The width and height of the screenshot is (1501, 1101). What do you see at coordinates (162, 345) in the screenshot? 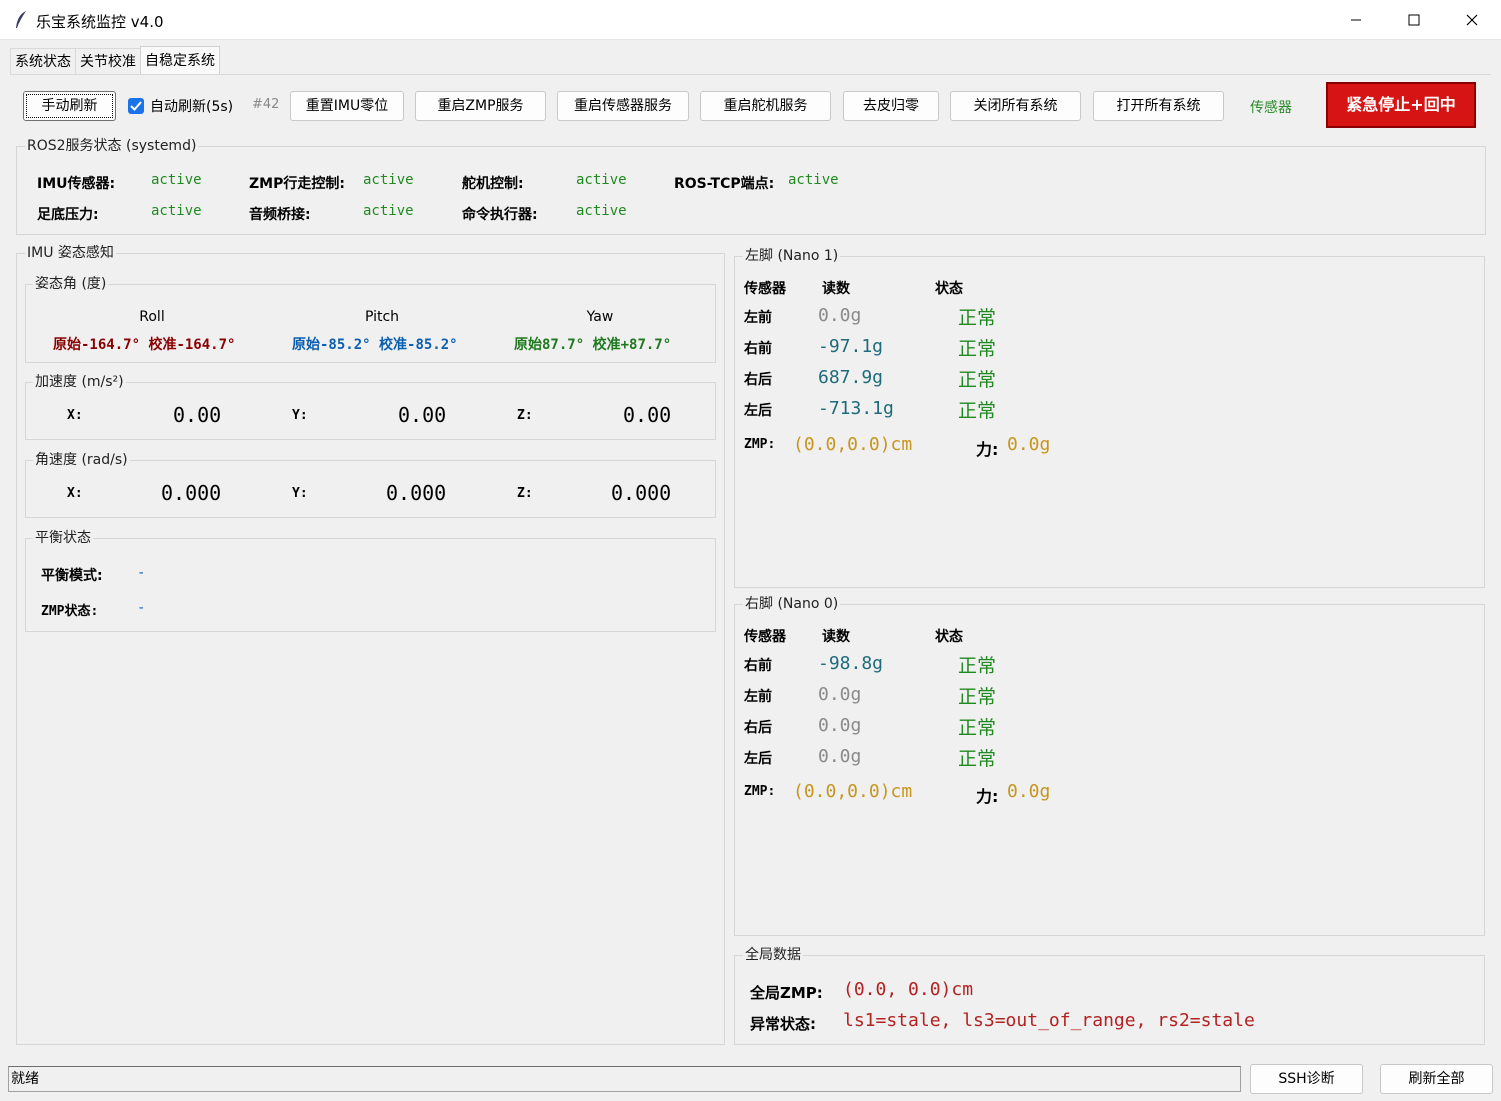
I see `roll-cal-label: 校准` at bounding box center [162, 345].